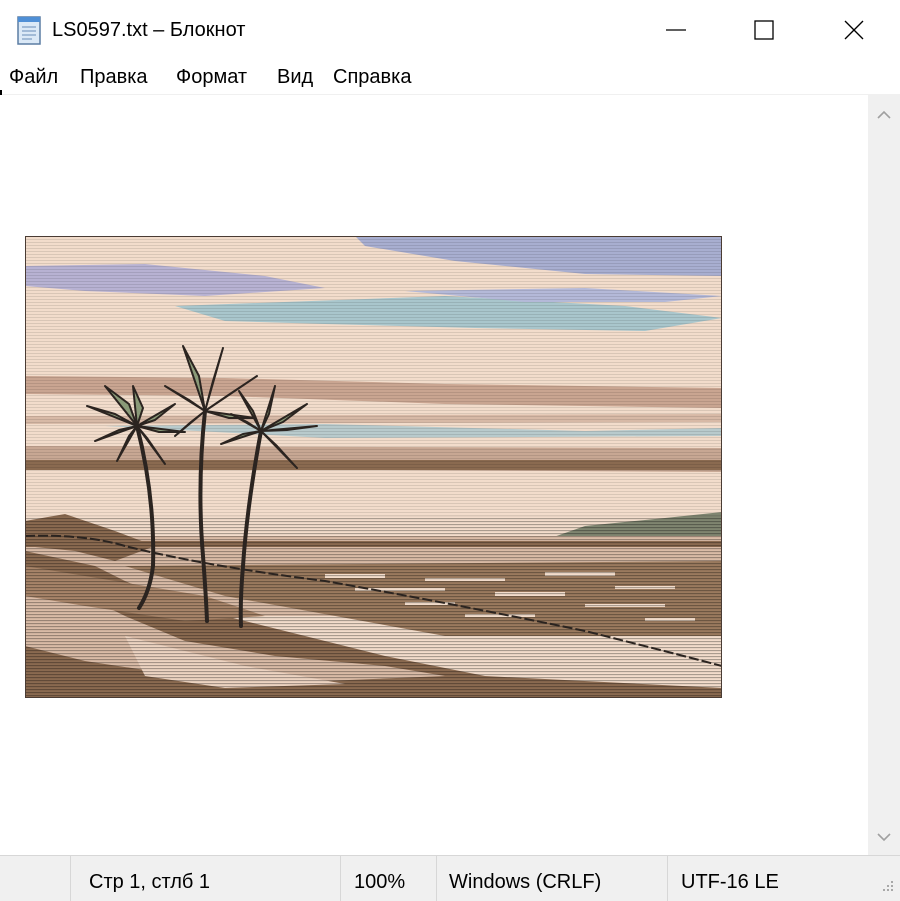 Image resolution: width=900 pixels, height=901 pixels. Describe the element at coordinates (887, 887) in the screenshot. I see `resize-grip-icon` at that location.